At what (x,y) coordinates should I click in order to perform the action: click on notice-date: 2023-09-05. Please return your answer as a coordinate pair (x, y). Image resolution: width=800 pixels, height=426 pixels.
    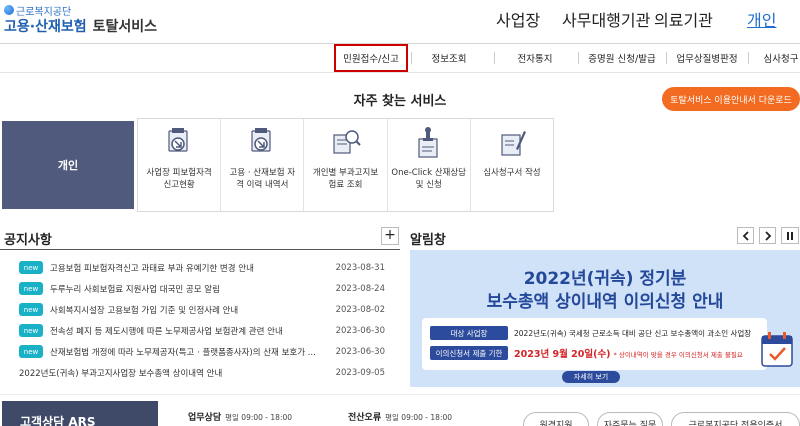
    Looking at the image, I should click on (360, 372).